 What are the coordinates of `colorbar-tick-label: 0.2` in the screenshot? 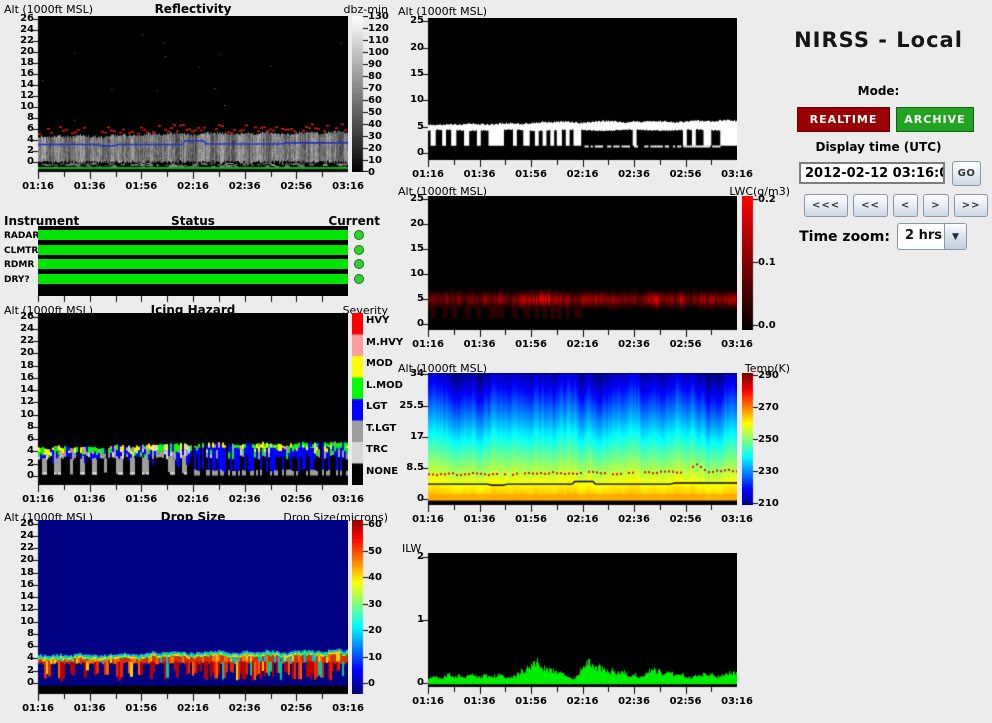 It's located at (767, 200).